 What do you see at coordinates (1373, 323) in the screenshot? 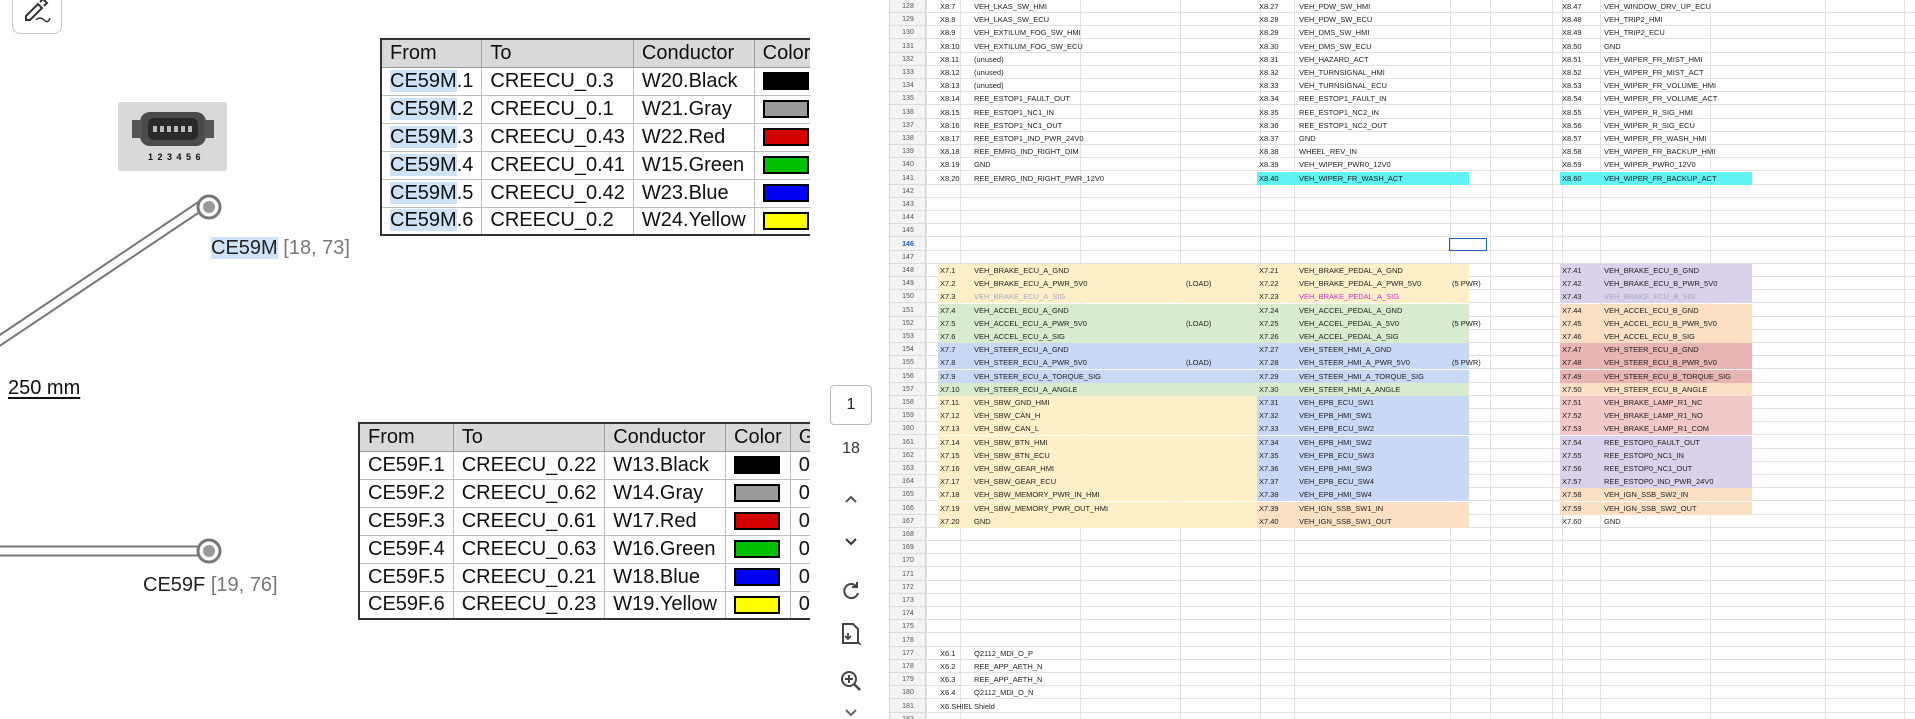
I see `signal-name-cell: VEH_ACCEL_PEDAL_A_5V0` at bounding box center [1373, 323].